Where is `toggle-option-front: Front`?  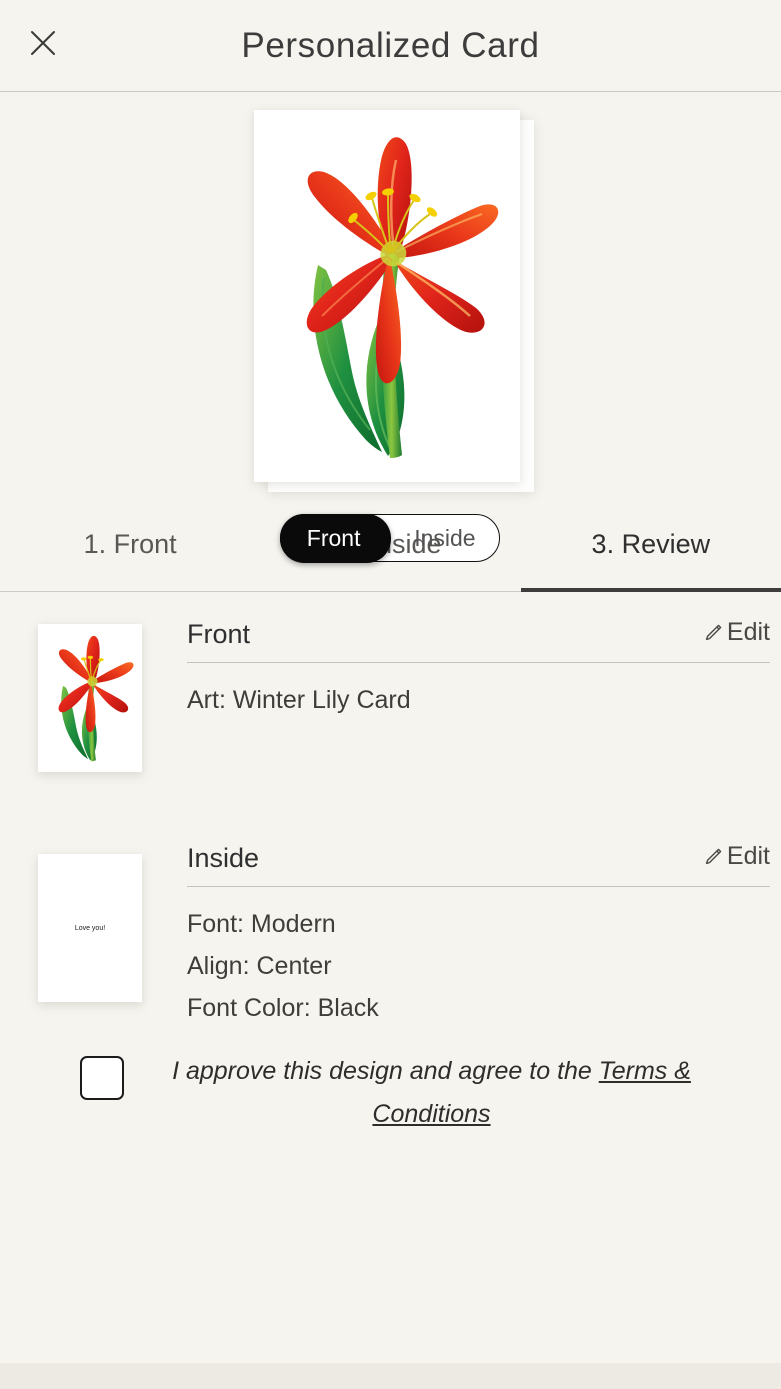
toggle-option-front: Front is located at coordinates (335, 538).